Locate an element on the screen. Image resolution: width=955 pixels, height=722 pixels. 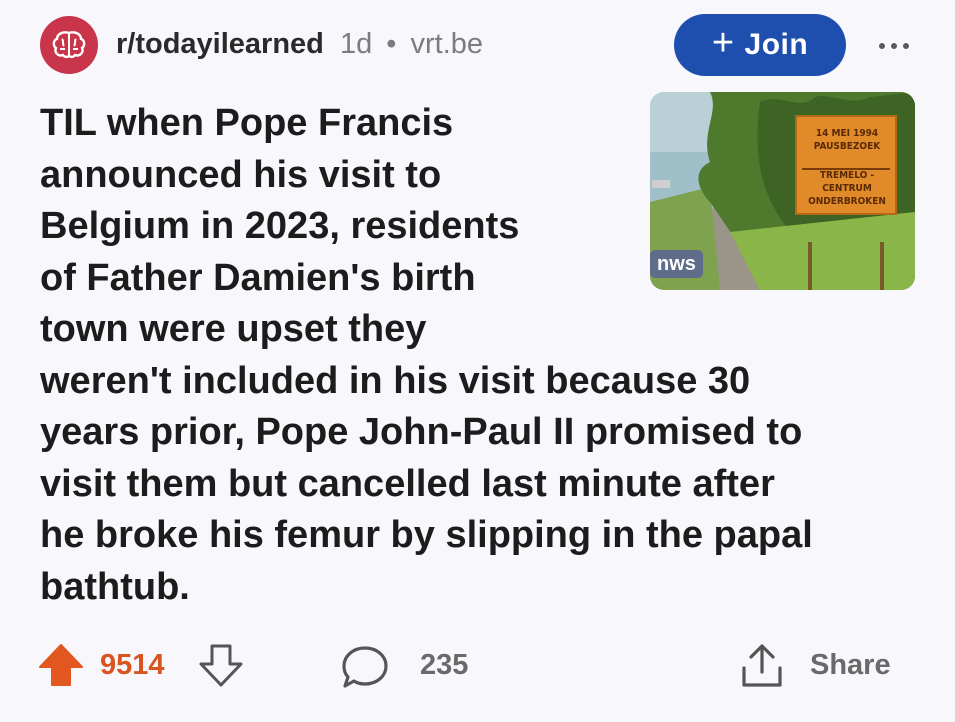
join-label: Join is located at coordinates (776, 44).